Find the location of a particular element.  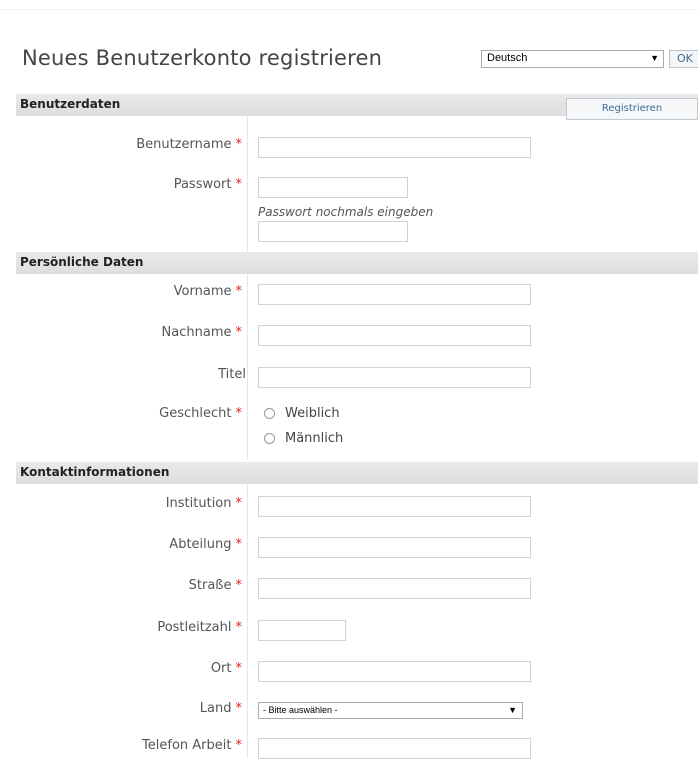

register-button: Registrieren is located at coordinates (632, 109).